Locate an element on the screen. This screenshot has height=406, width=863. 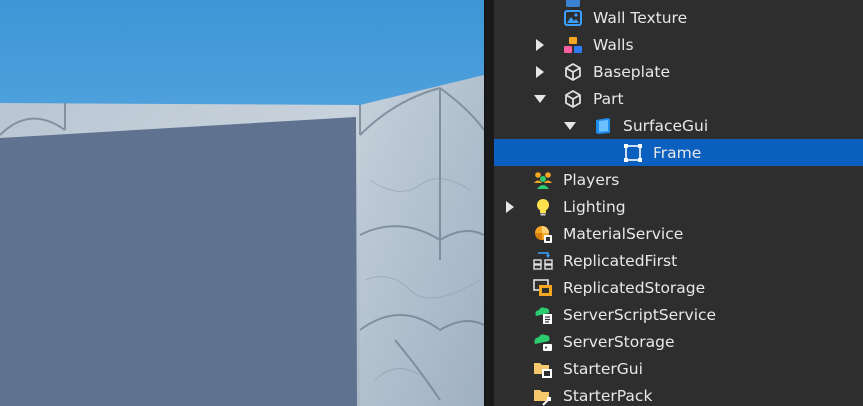
model-icon is located at coordinates (573, 45).